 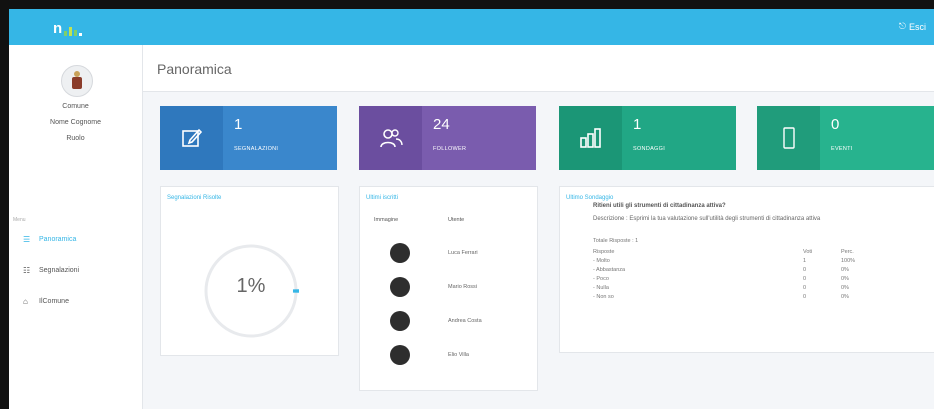 I want to click on table-row: - Nulla 0 0%, so click(x=733, y=288).